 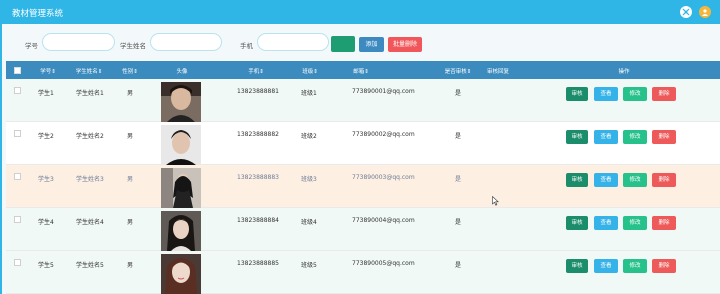 What do you see at coordinates (293, 42) in the screenshot?
I see `phone-input` at bounding box center [293, 42].